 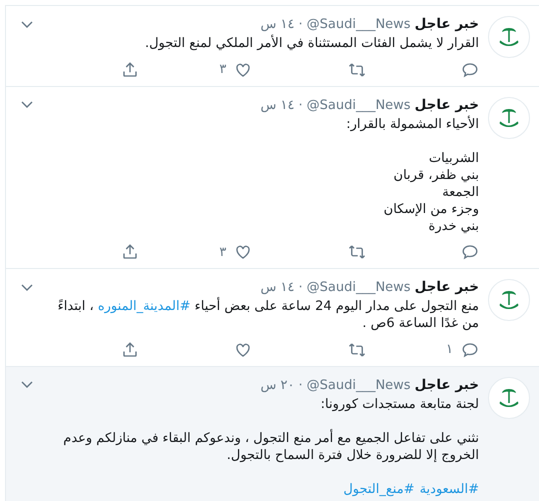 I want to click on reply-button: ١, so click(x=449, y=350).